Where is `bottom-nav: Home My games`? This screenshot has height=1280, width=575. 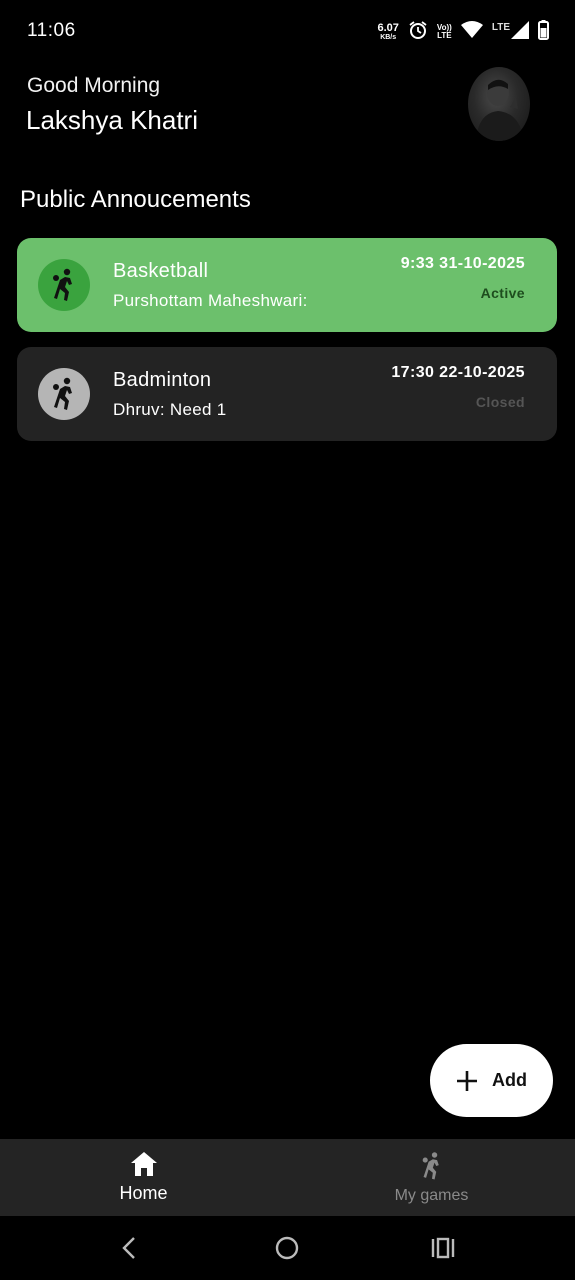
bottom-nav: Home My games is located at coordinates (287, 1177).